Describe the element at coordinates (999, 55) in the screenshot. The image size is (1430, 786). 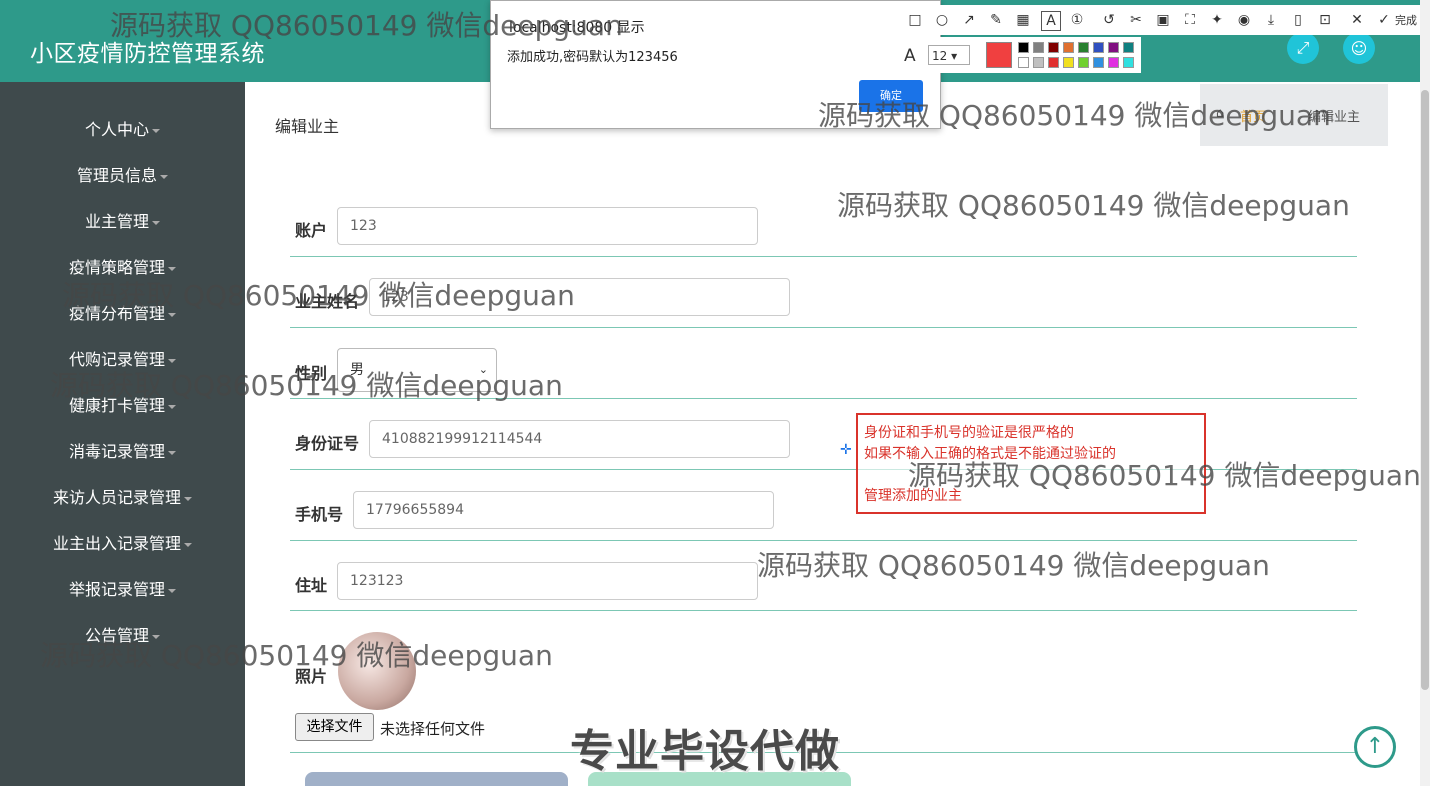
I see `current-color-swatch` at that location.